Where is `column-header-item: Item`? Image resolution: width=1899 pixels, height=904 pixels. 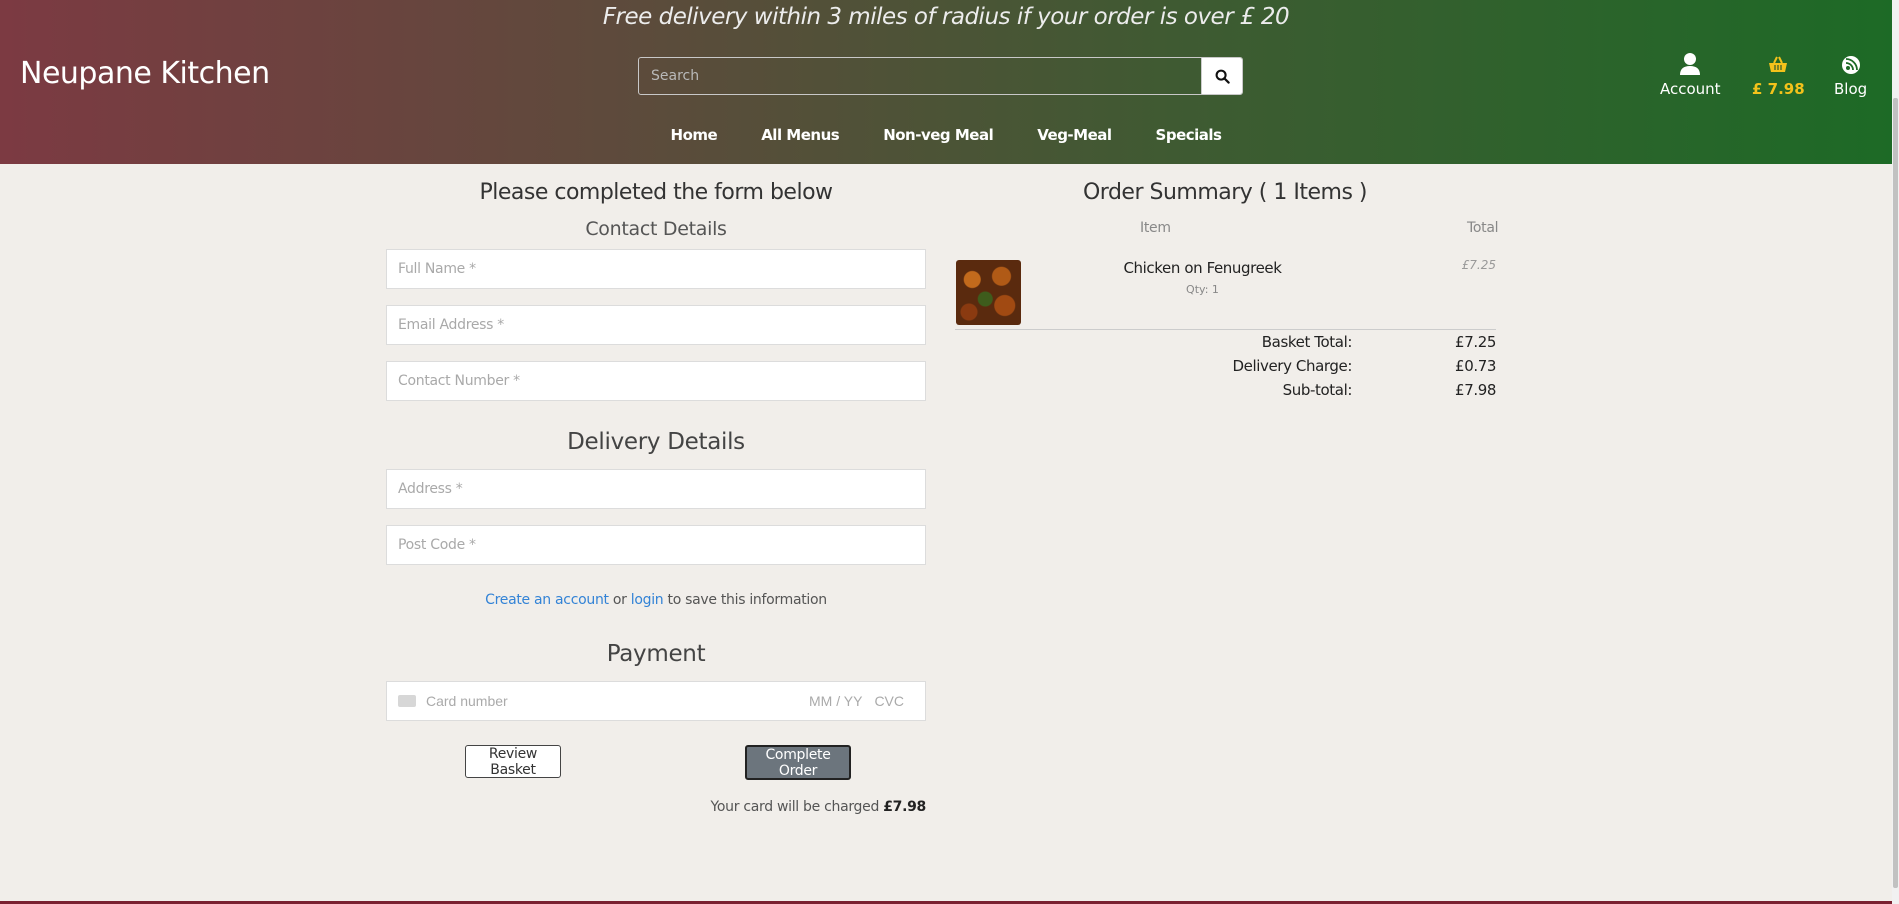 column-header-item: Item is located at coordinates (1155, 228).